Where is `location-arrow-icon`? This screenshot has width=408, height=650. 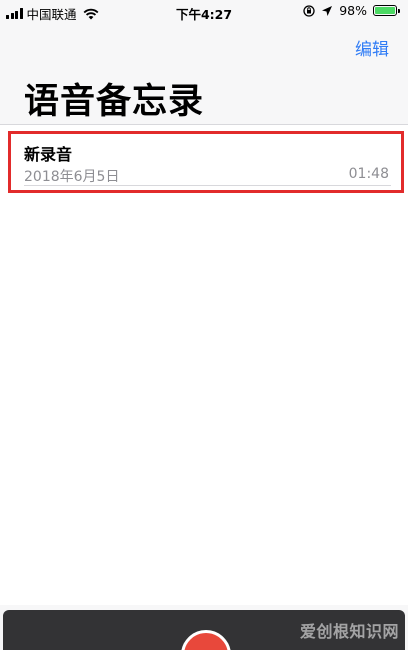 location-arrow-icon is located at coordinates (327, 10).